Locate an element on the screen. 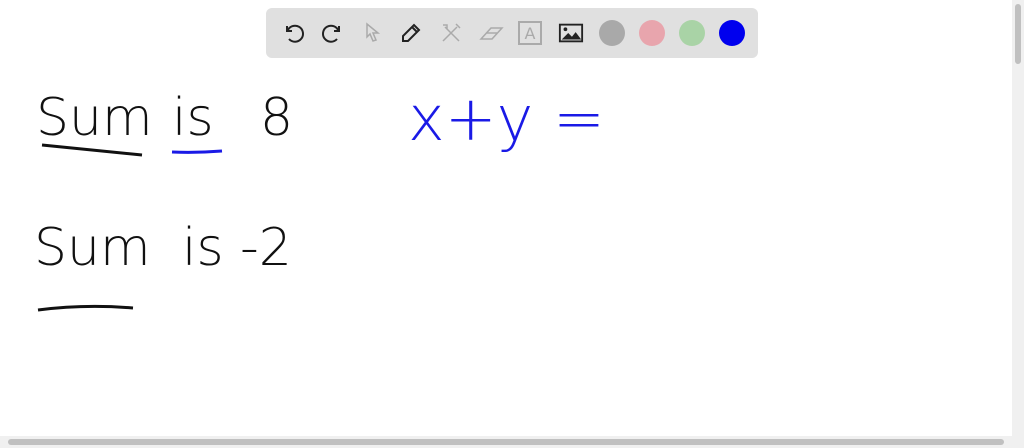 The image size is (1024, 448). ink-underlines is located at coordinates (130, 227).